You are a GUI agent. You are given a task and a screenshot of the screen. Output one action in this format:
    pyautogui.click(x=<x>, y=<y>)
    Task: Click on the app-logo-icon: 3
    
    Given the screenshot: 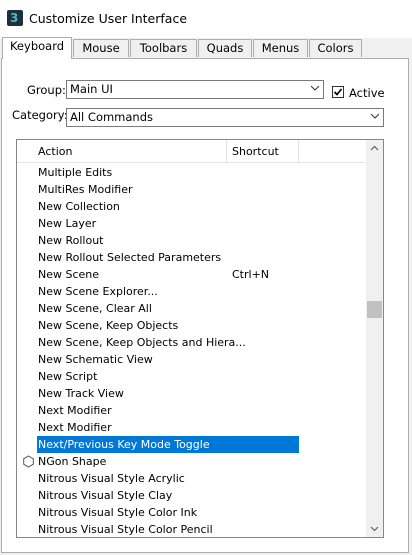 What is the action you would take?
    pyautogui.click(x=15, y=18)
    